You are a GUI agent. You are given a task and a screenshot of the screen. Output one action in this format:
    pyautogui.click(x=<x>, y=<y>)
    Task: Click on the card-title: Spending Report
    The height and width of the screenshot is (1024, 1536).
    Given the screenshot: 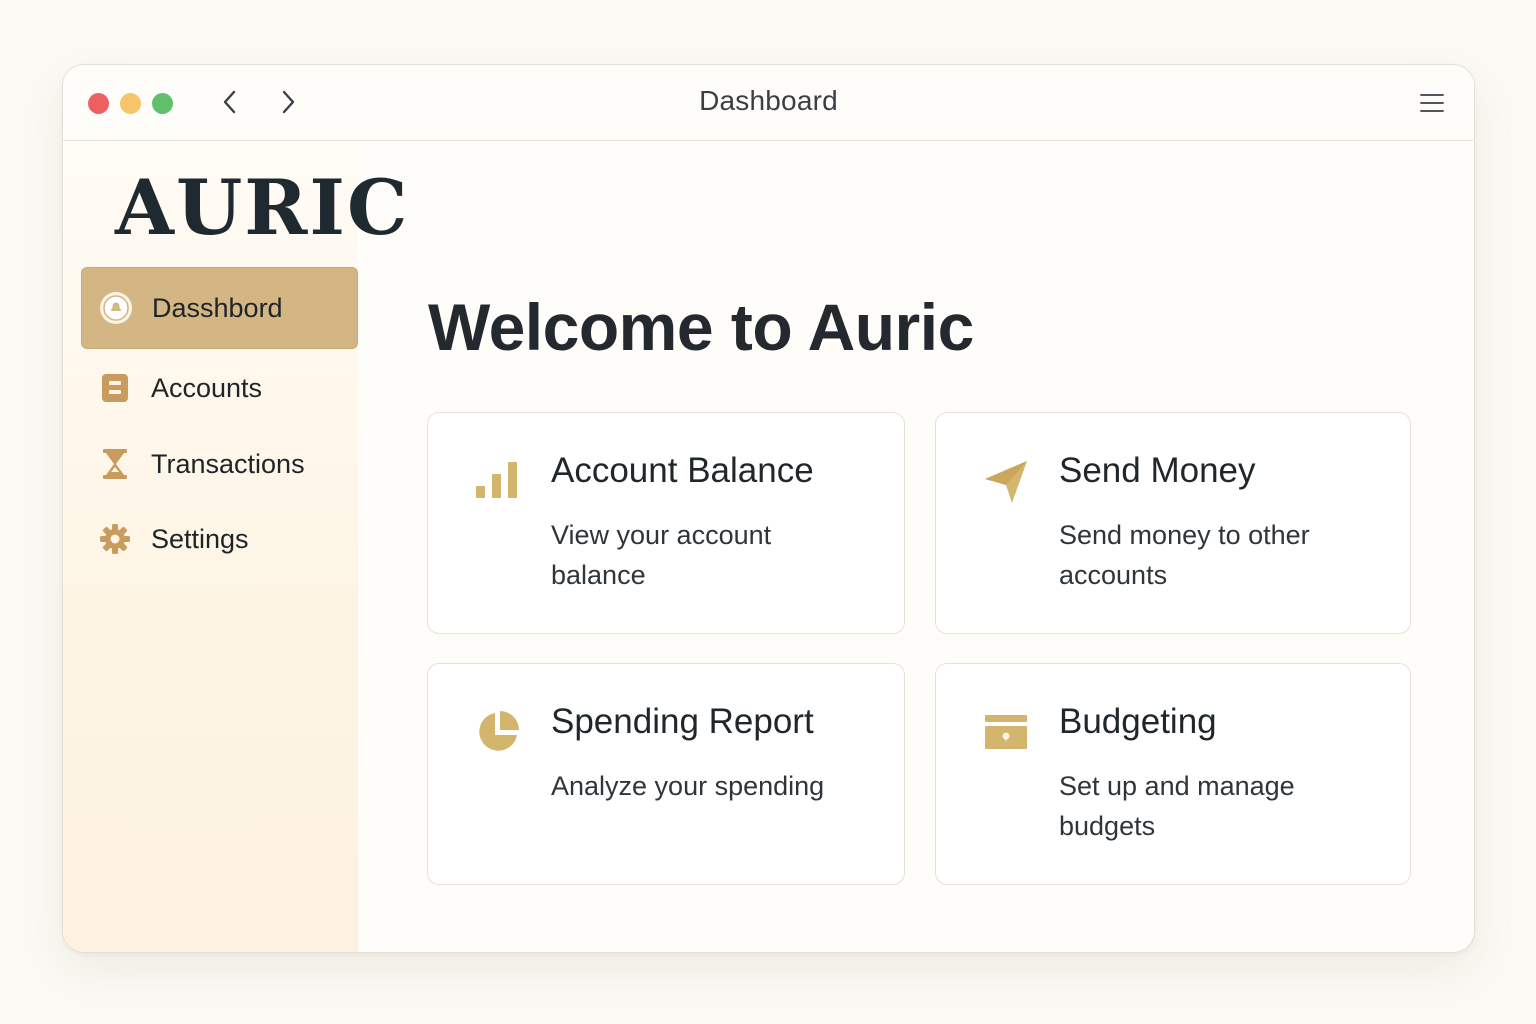 What is the action you would take?
    pyautogui.click(x=682, y=721)
    